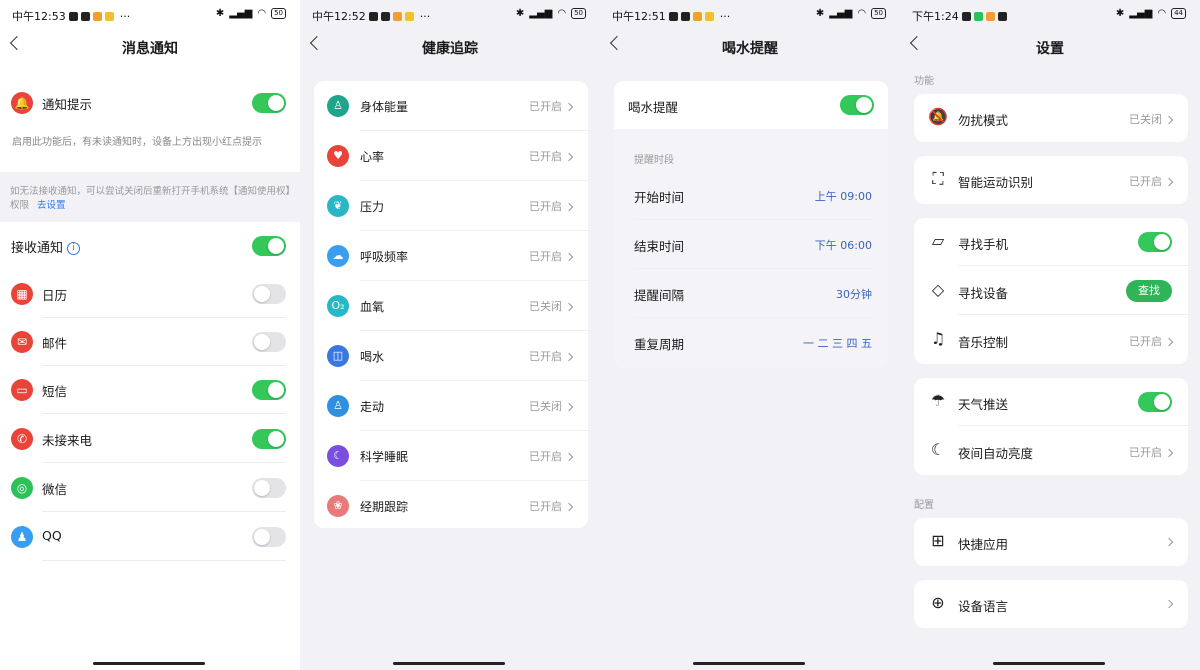  What do you see at coordinates (751, 105) in the screenshot?
I see `water-reminder-main-row: 喝水提醒` at bounding box center [751, 105].